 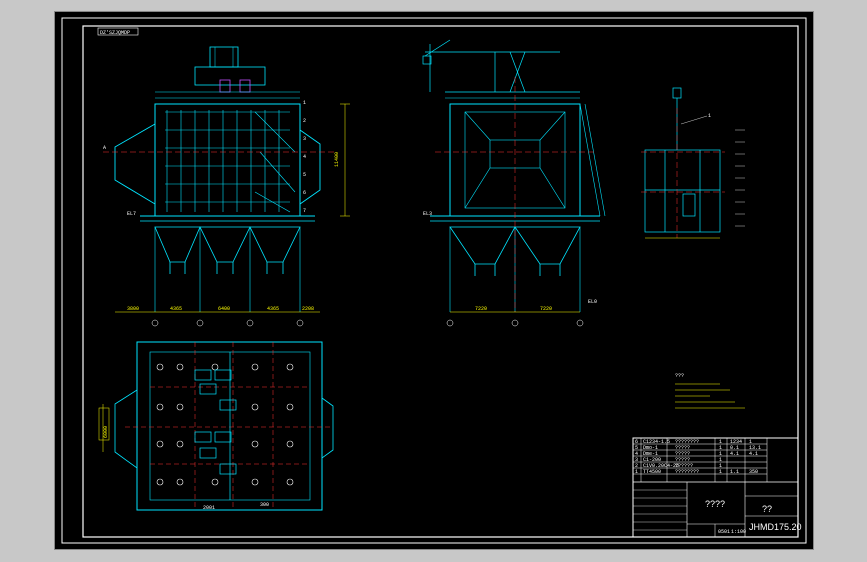 What do you see at coordinates (738, 532) in the screenshot?
I see `scale: 1:100` at bounding box center [738, 532].